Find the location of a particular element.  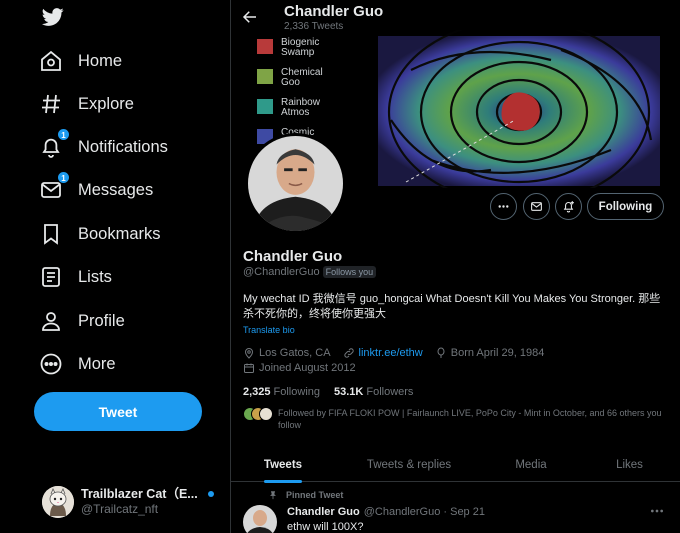

person-icon is located at coordinates (51, 321).